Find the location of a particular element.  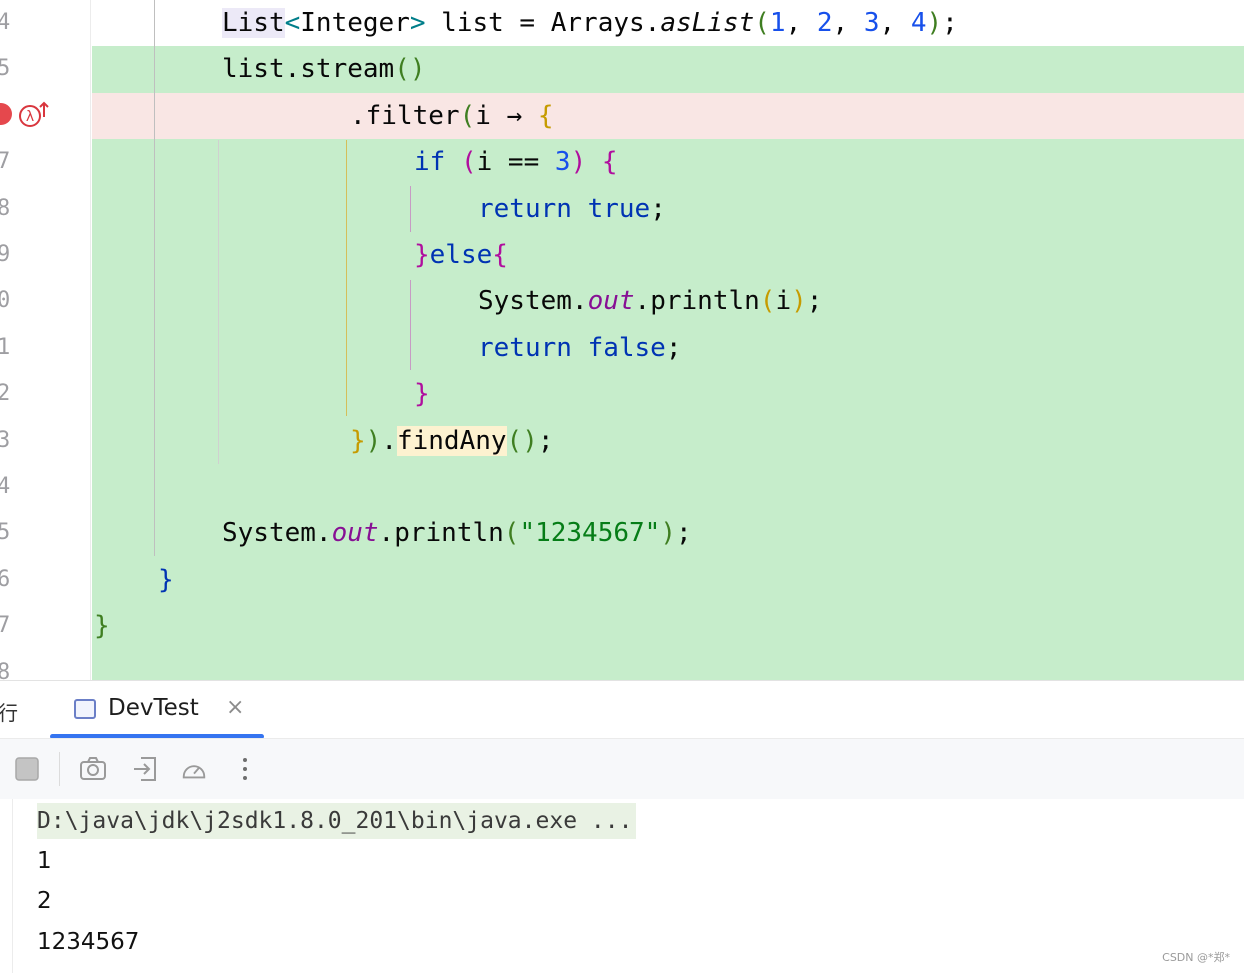

more-vertical-icon is located at coordinates (245, 769).